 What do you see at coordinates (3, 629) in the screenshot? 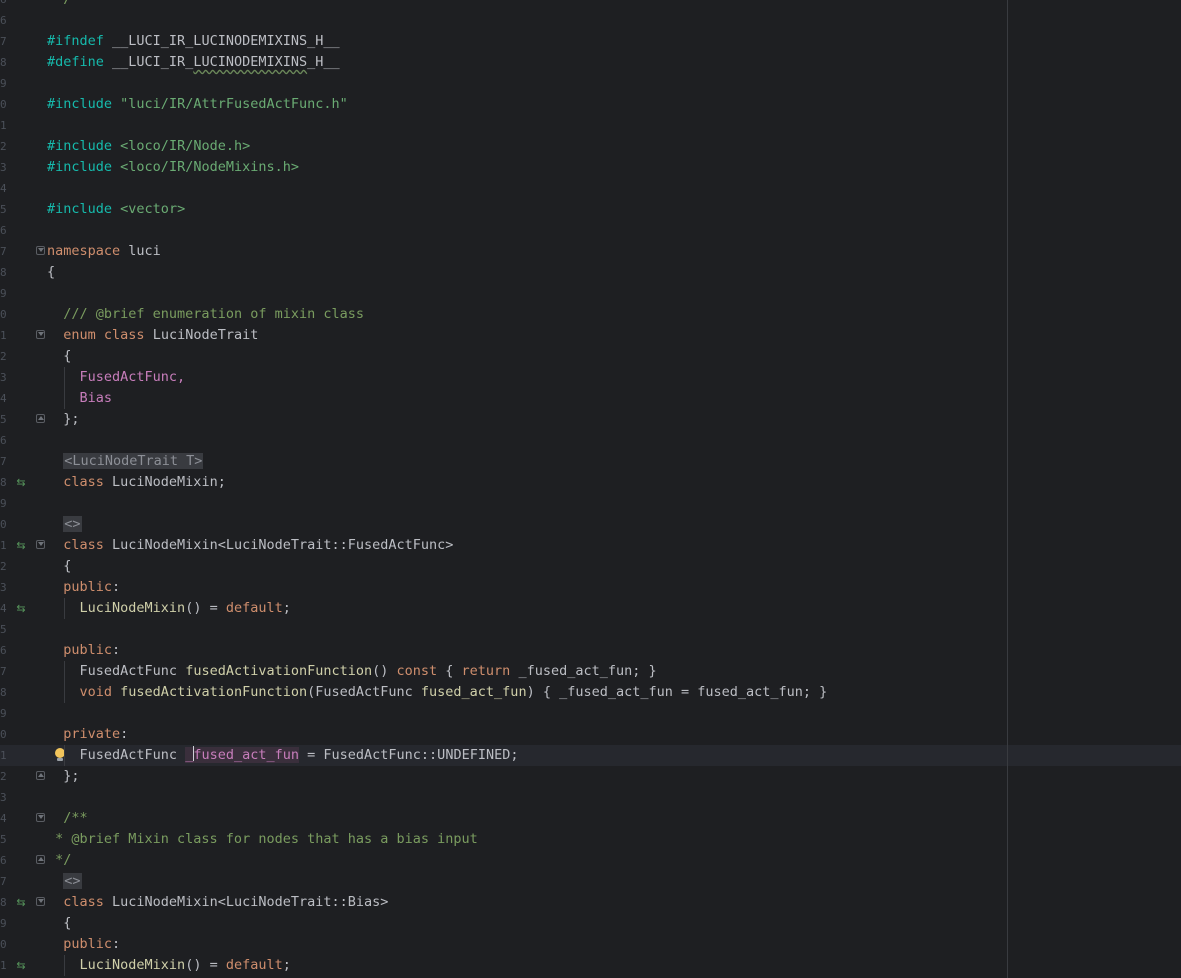
I see `line-number: 5` at bounding box center [3, 629].